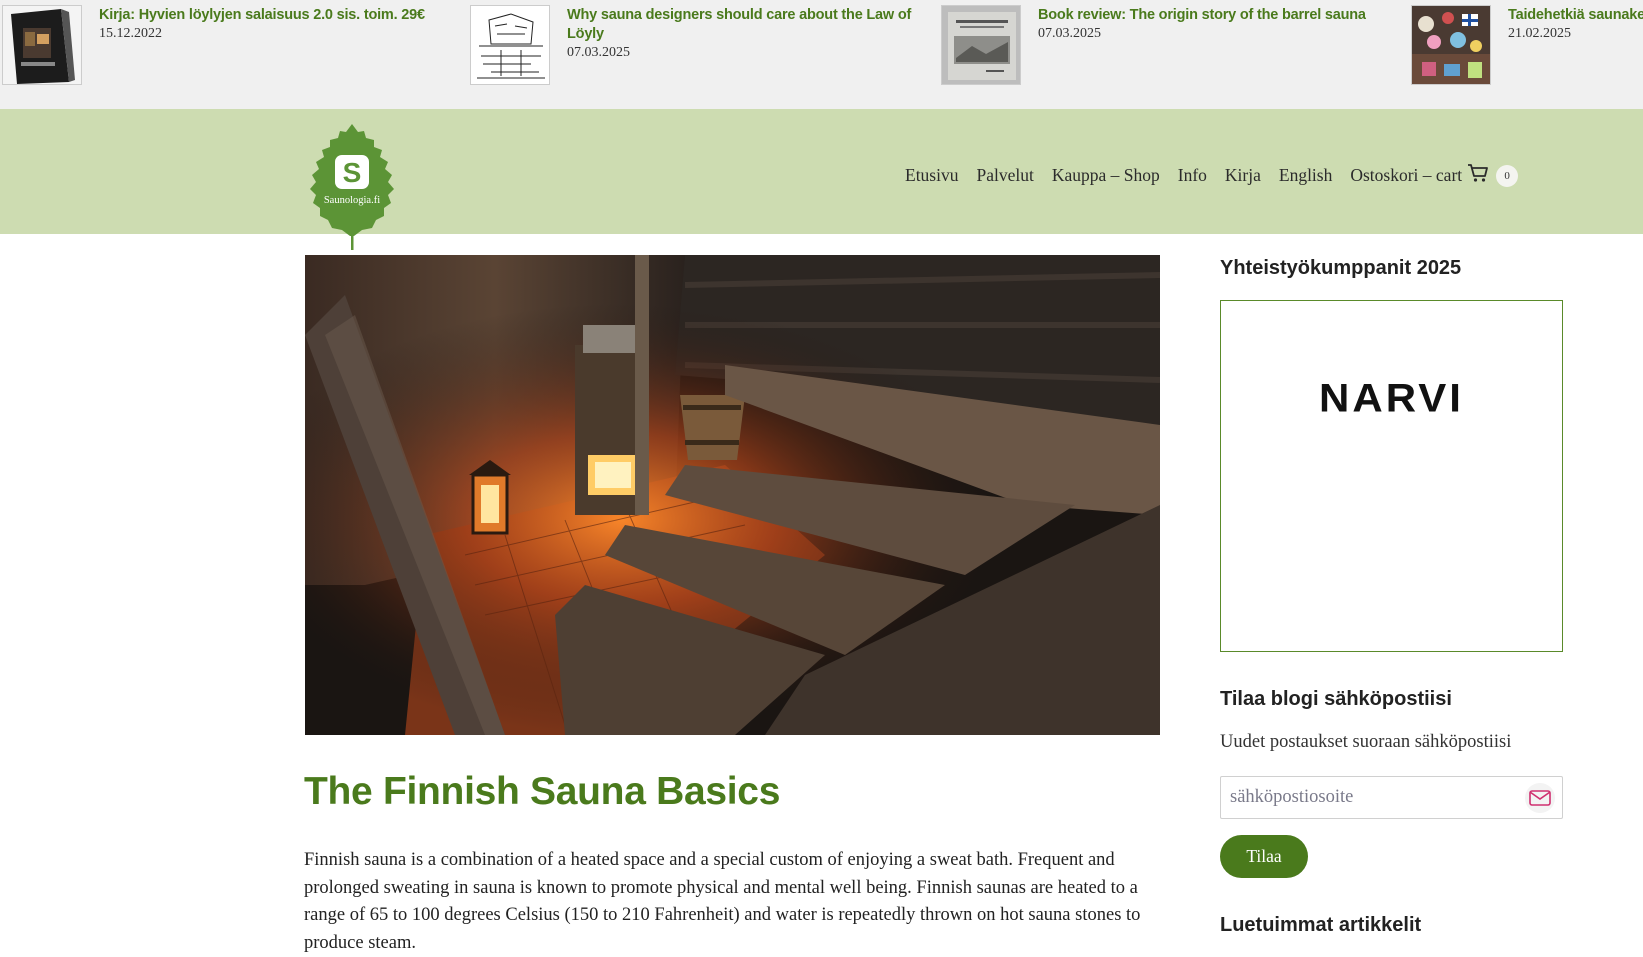 This screenshot has height=957, width=1643. I want to click on cart-count-badge: 0, so click(1507, 175).